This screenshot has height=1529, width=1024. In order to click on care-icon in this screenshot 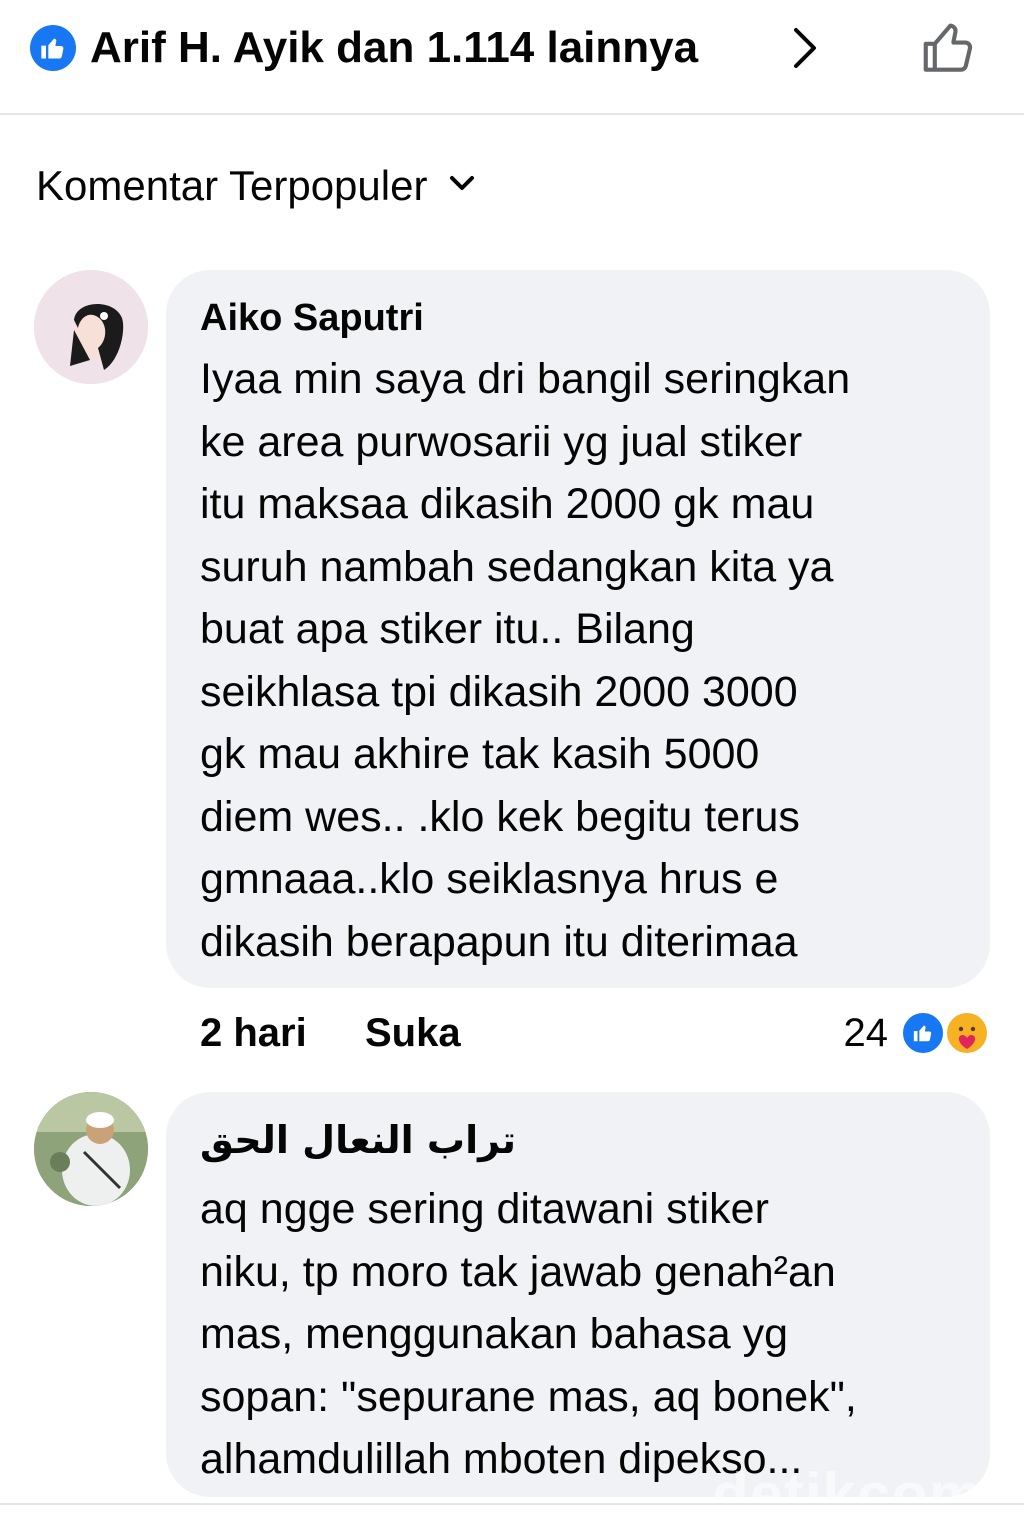, I will do `click(967, 1033)`.